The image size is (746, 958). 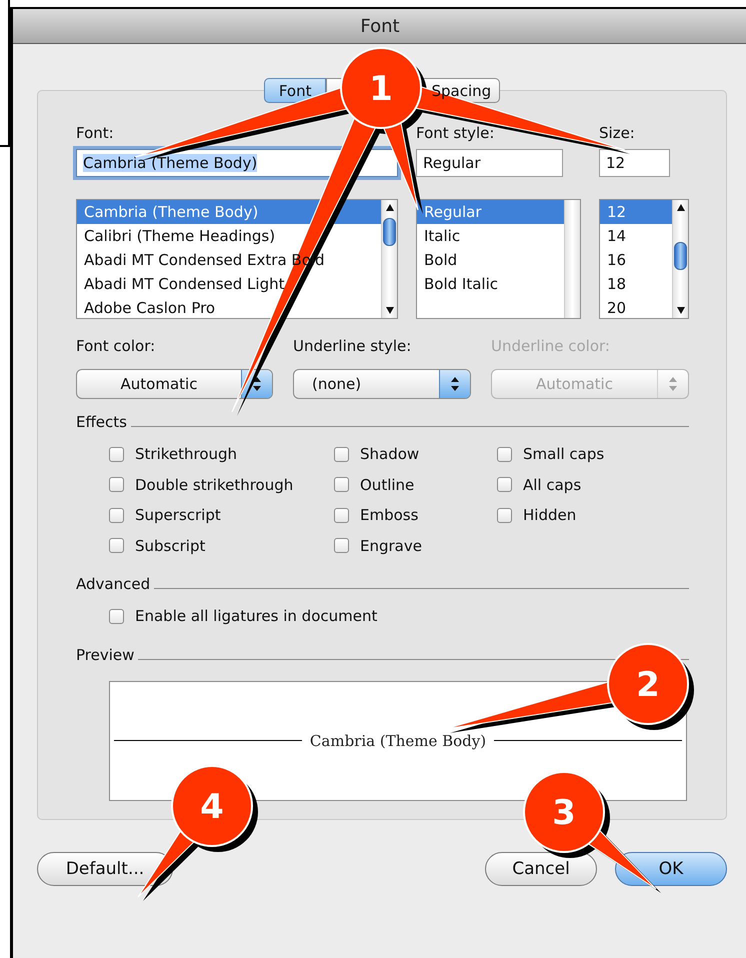 I want to click on checkbox-label: Double strikethrough, so click(x=214, y=485).